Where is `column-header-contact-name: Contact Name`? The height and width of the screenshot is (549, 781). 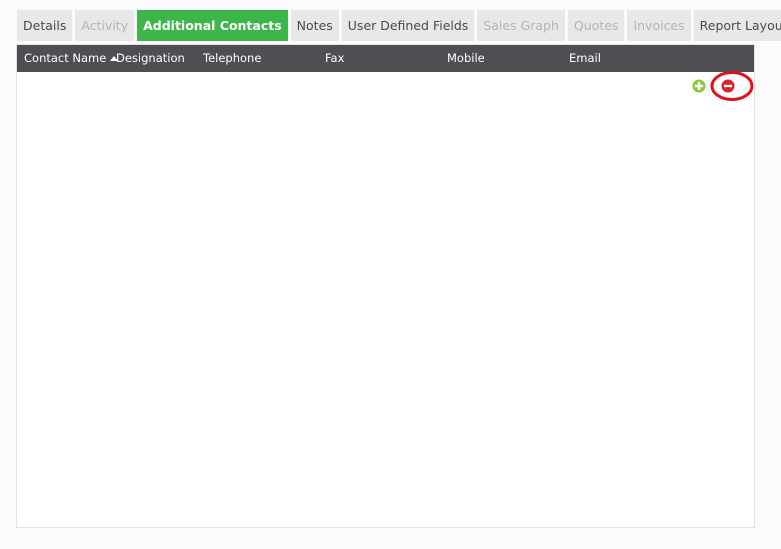
column-header-contact-name: Contact Name is located at coordinates (71, 58).